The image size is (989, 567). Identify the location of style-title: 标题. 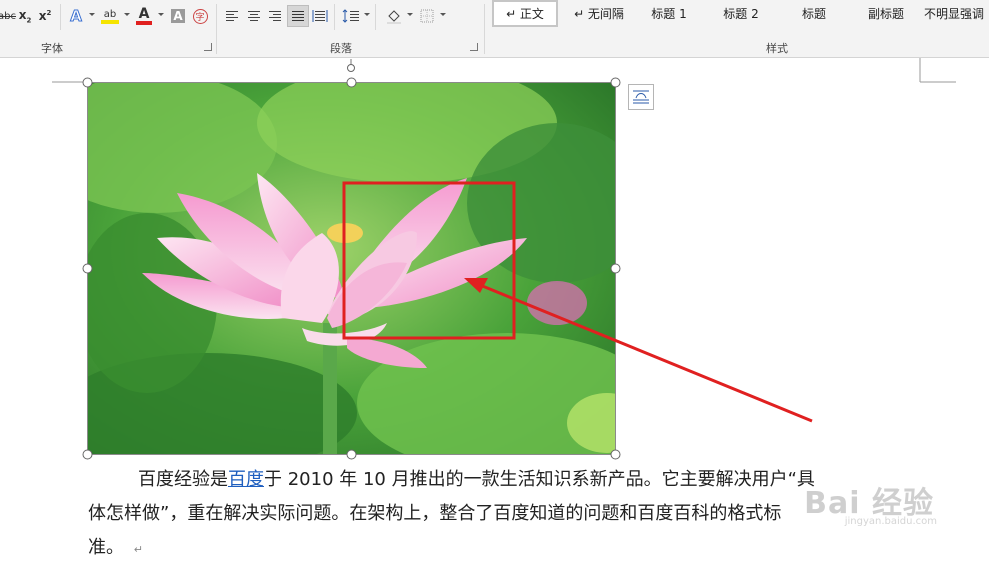
(814, 13).